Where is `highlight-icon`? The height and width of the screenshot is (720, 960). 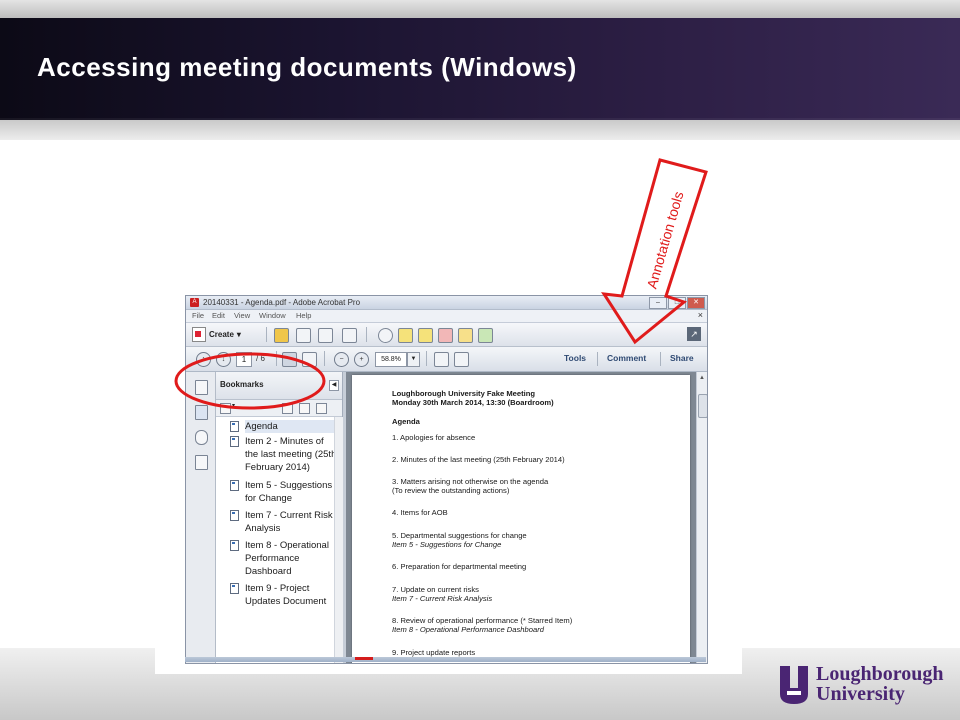
highlight-icon is located at coordinates (425, 335).